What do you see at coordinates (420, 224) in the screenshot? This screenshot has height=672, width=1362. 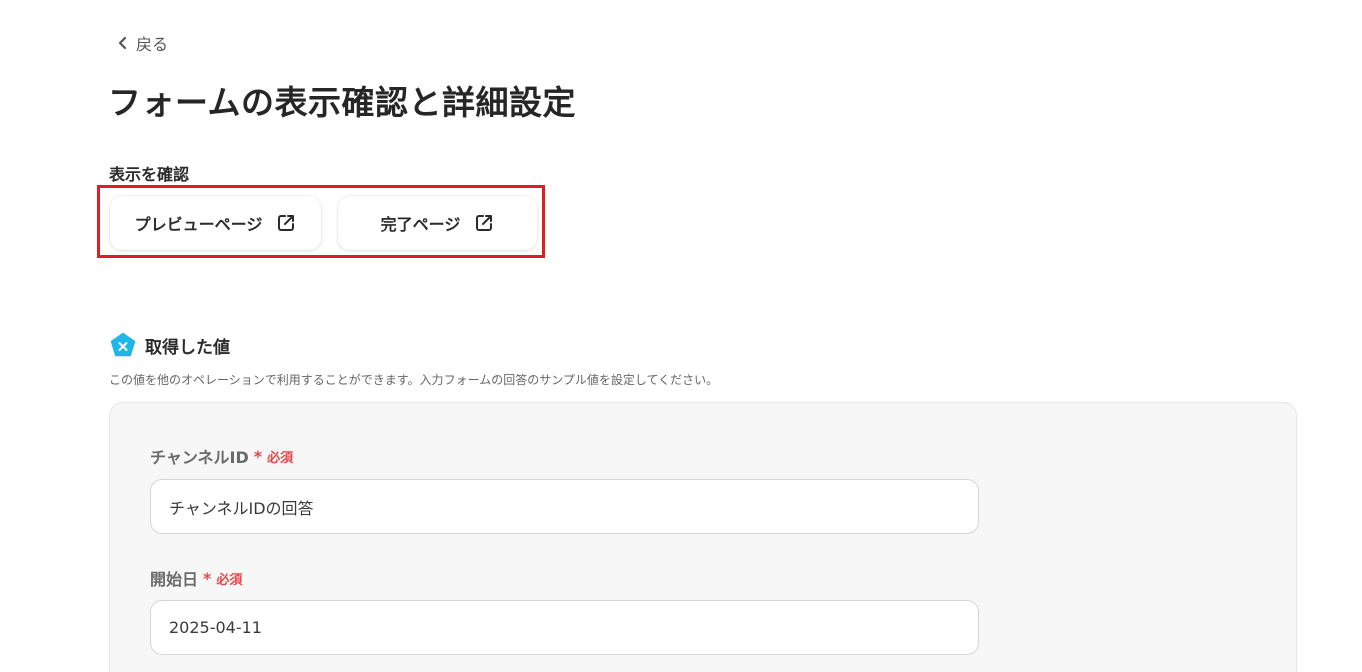 I see `complete-page-label: 完了ページ` at bounding box center [420, 224].